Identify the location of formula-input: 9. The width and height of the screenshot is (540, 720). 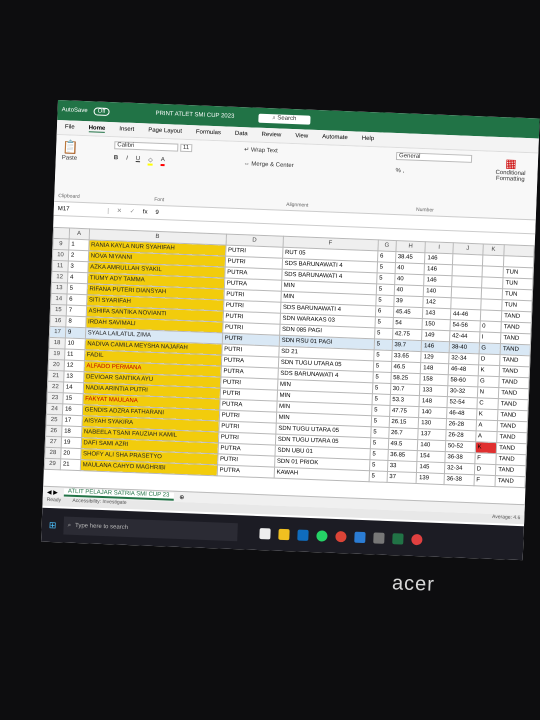
(157, 212).